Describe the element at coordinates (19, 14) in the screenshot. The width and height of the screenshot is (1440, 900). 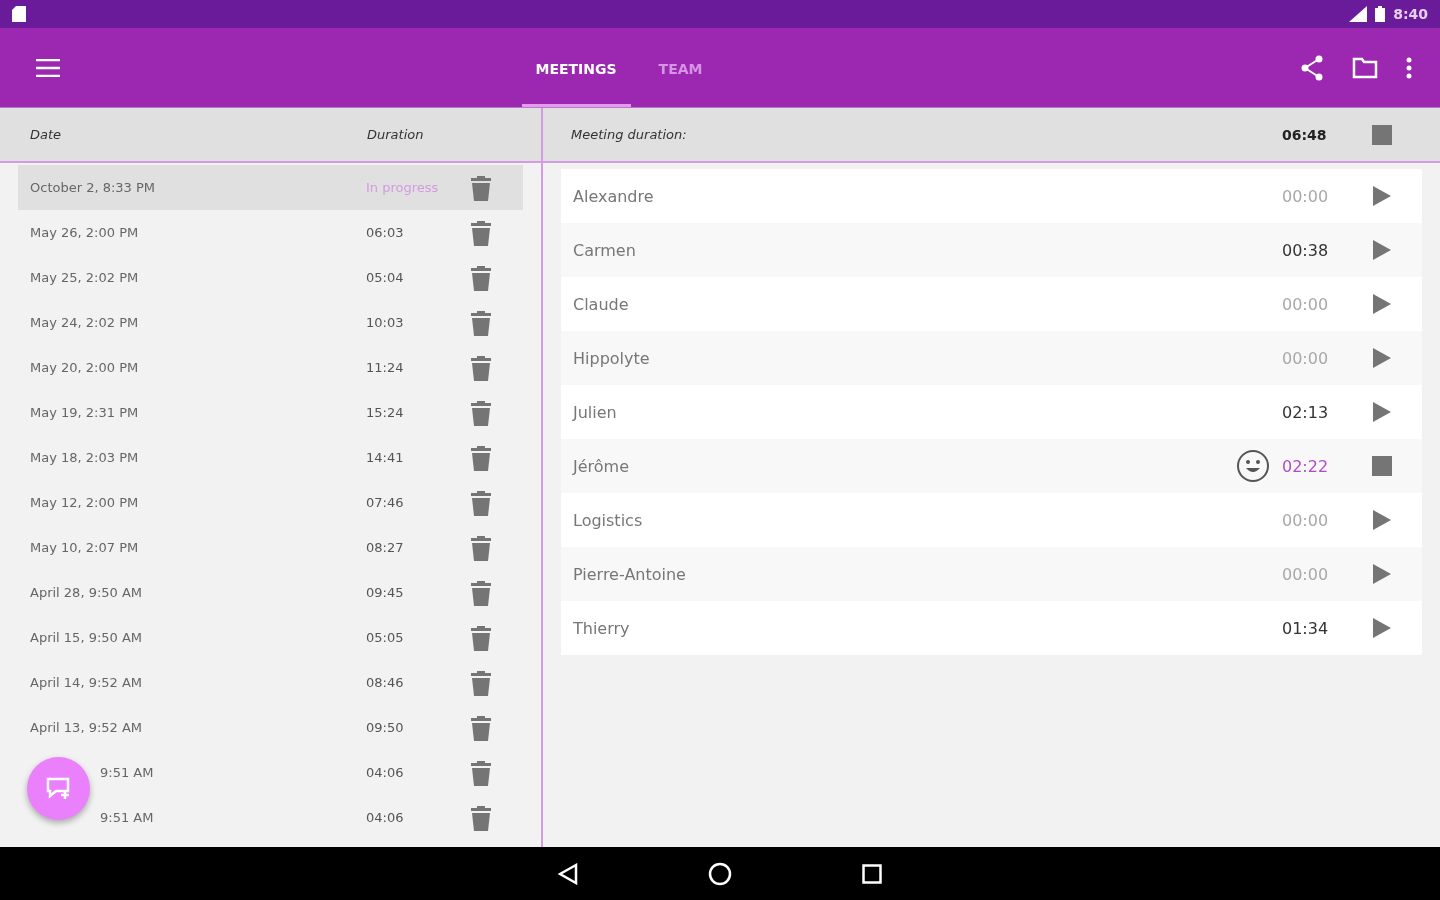
I see `sd-card-icon` at that location.